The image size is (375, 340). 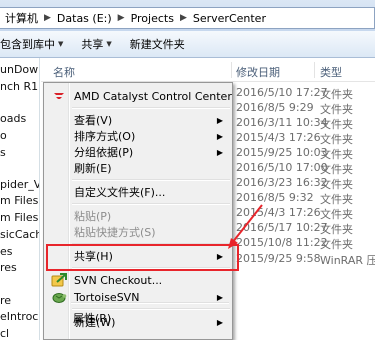 What do you see at coordinates (282, 242) in the screenshot?
I see `row-date: 2015/10/8 11:22` at bounding box center [282, 242].